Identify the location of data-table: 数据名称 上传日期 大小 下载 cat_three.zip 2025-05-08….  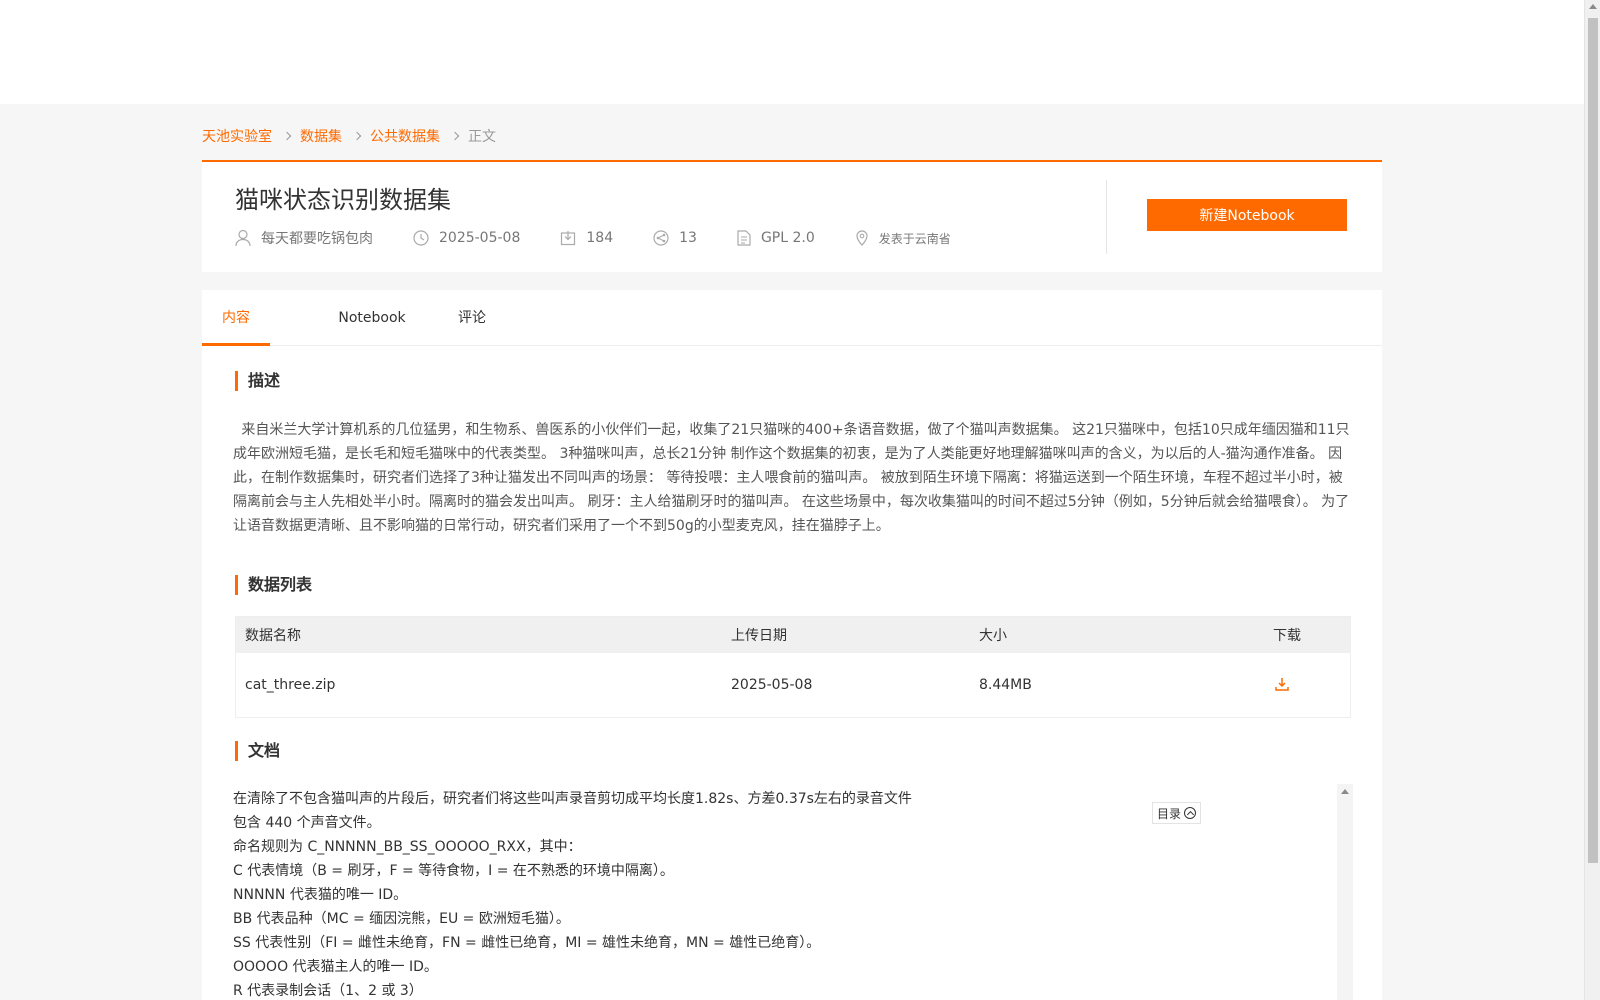
(793, 667).